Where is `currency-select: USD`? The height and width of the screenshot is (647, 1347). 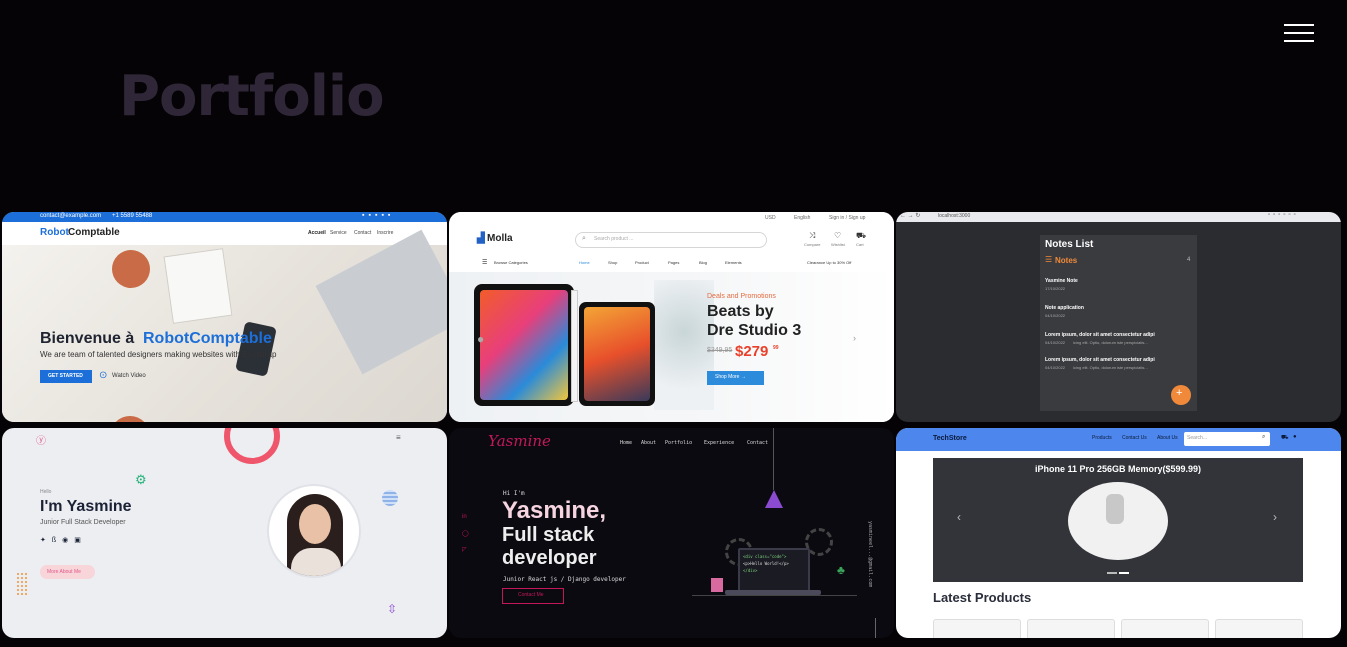 currency-select: USD is located at coordinates (770, 218).